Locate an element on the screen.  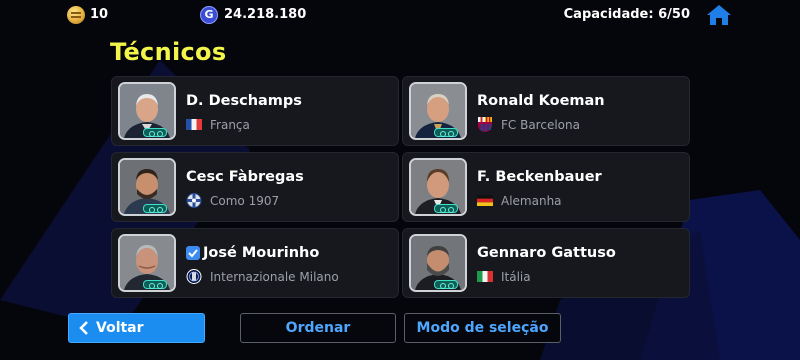
coach-card: José Mourinho Internazionale Milano is located at coordinates (255, 263).